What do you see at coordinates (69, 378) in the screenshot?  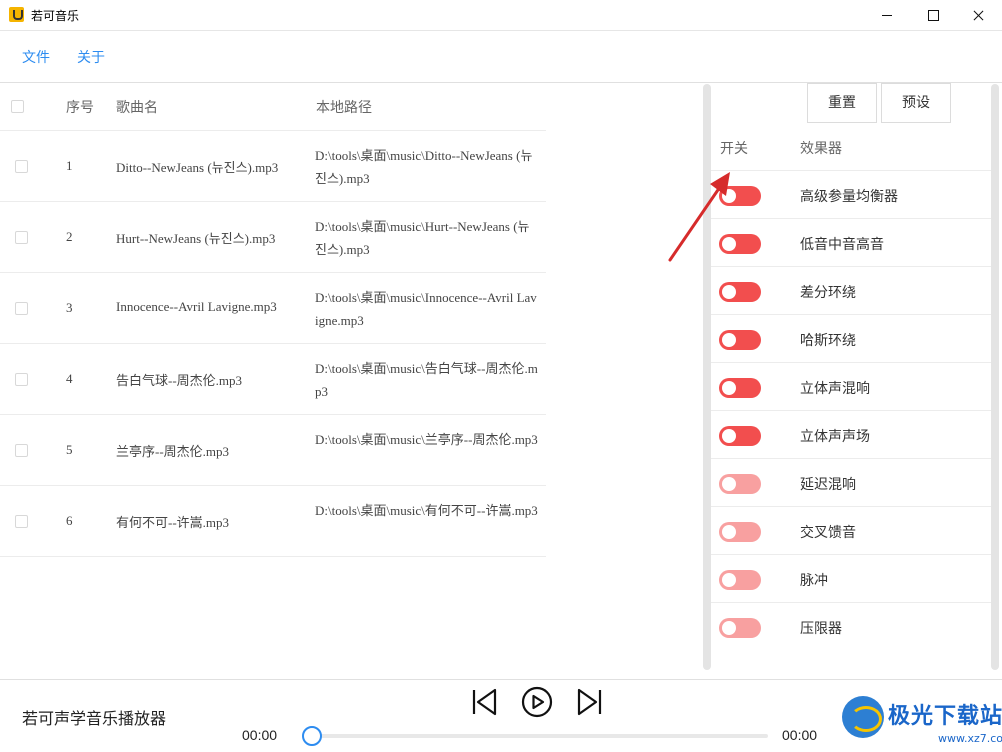 I see `cell-number: 4` at bounding box center [69, 378].